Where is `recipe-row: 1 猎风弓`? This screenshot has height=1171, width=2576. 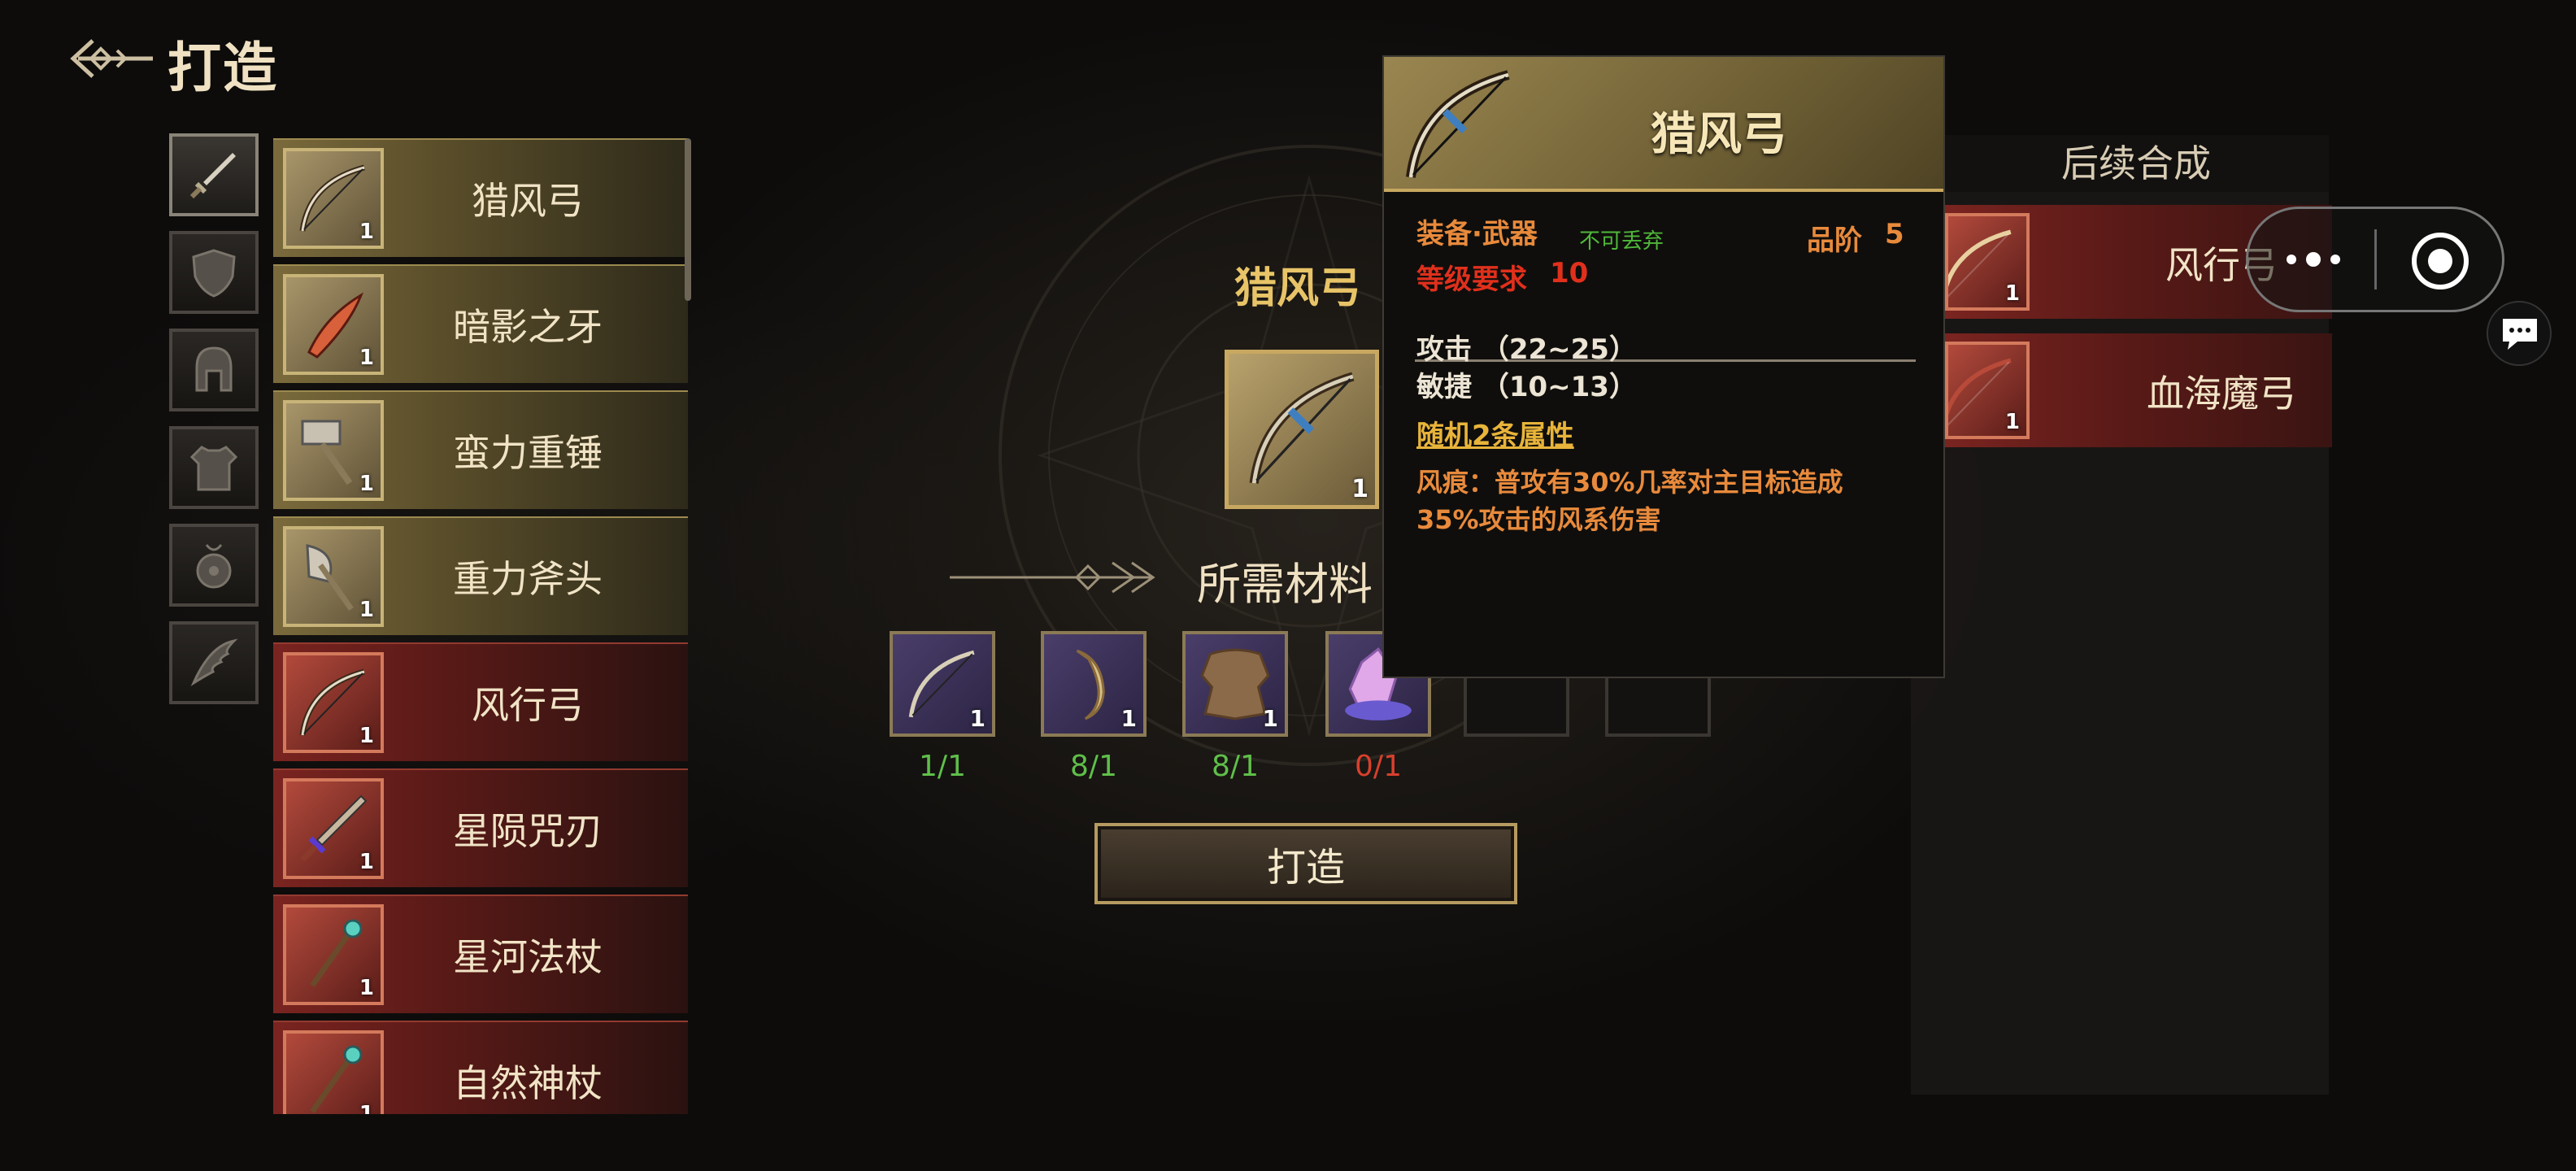
recipe-row: 1 猎风弓 is located at coordinates (481, 198).